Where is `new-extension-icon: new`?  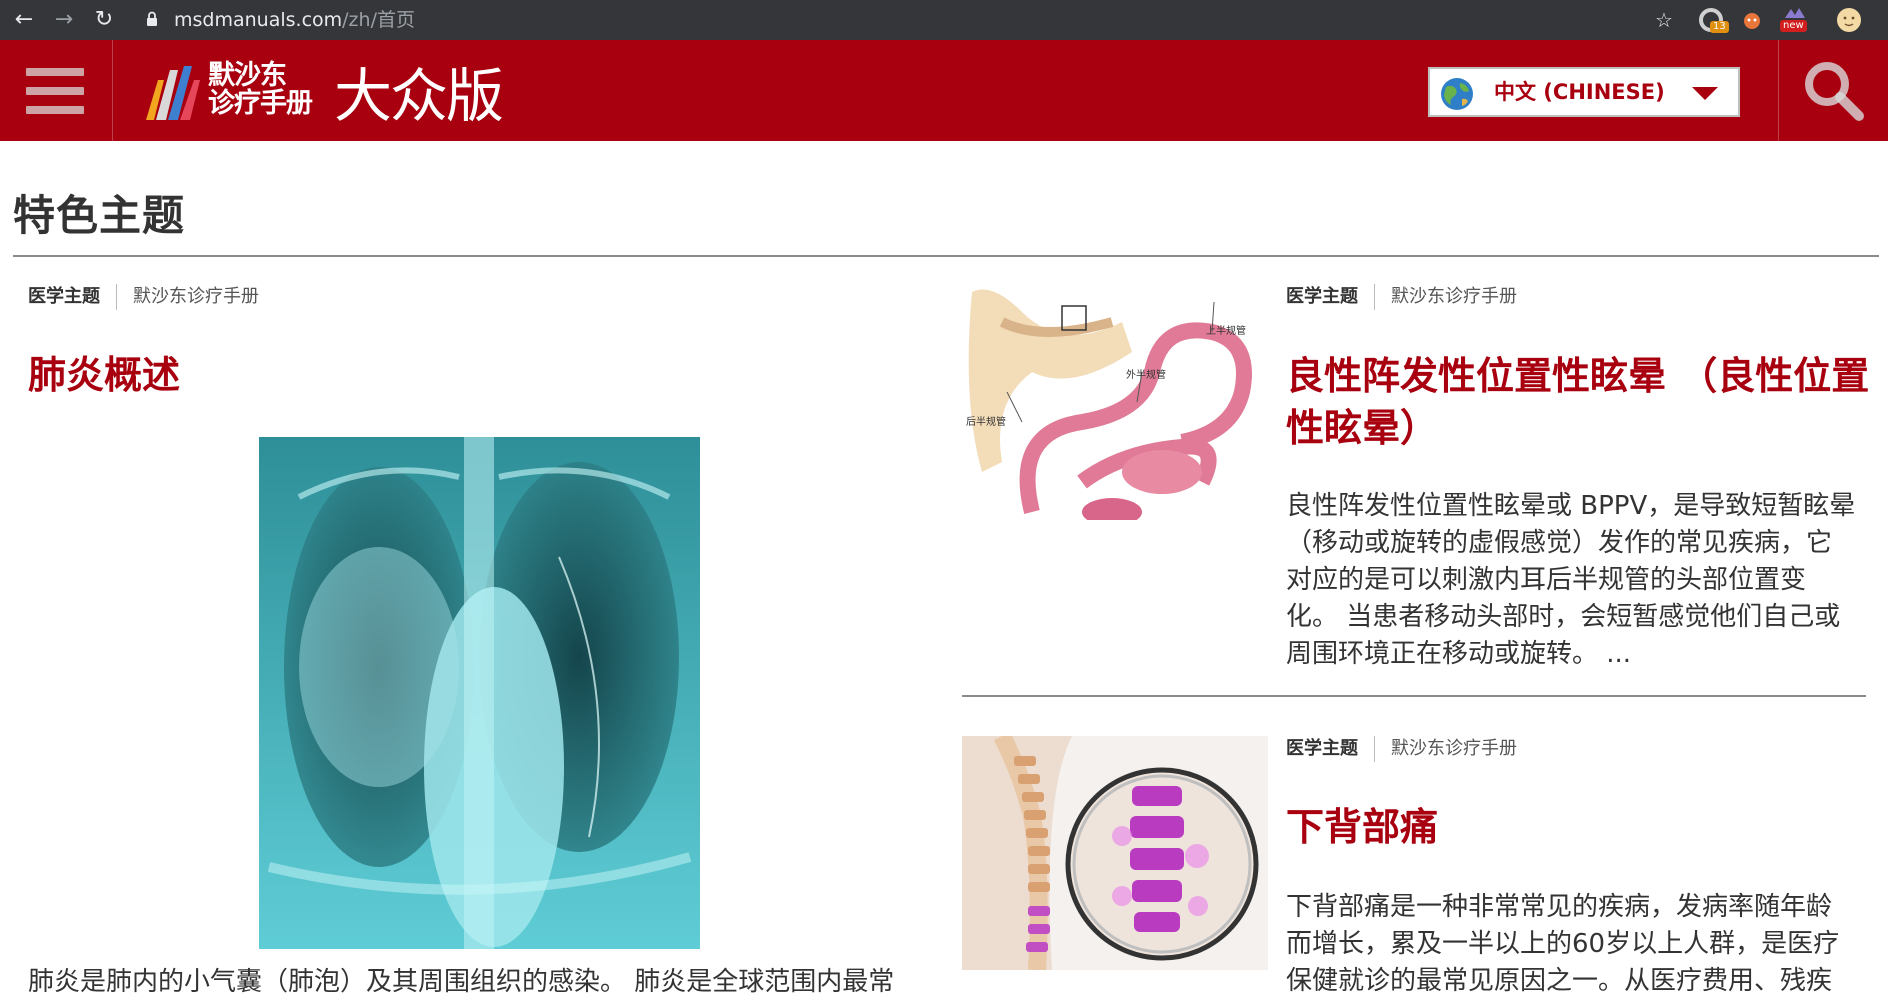 new-extension-icon: new is located at coordinates (1795, 20).